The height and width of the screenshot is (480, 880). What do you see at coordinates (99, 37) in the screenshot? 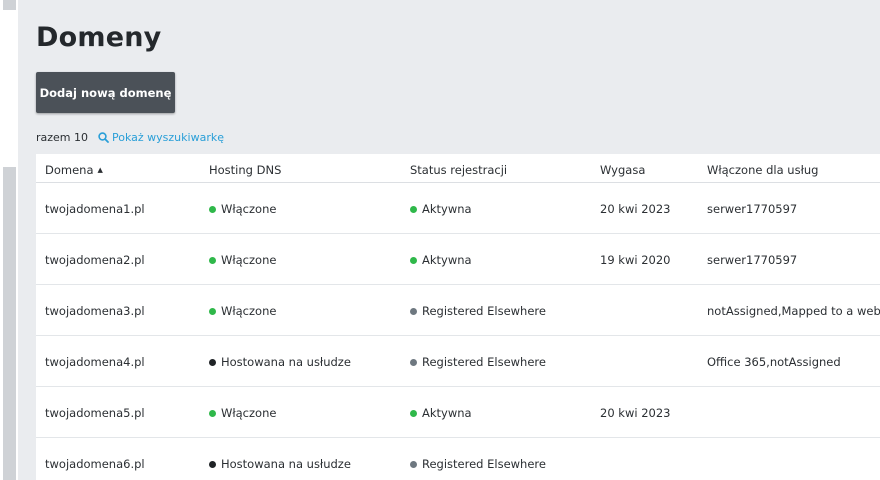
I see `page-title: Domeny` at bounding box center [99, 37].